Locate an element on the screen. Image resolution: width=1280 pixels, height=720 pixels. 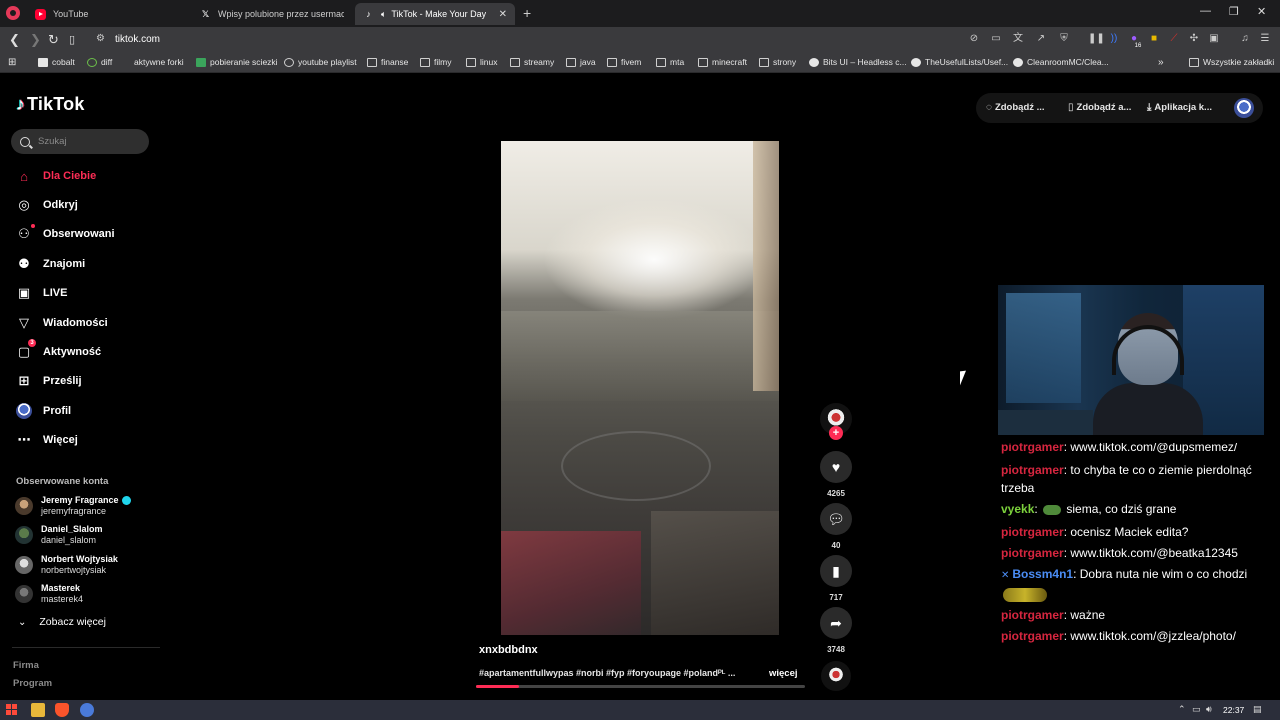
video-author: xnxbdbdnx is located at coordinates (508, 650).